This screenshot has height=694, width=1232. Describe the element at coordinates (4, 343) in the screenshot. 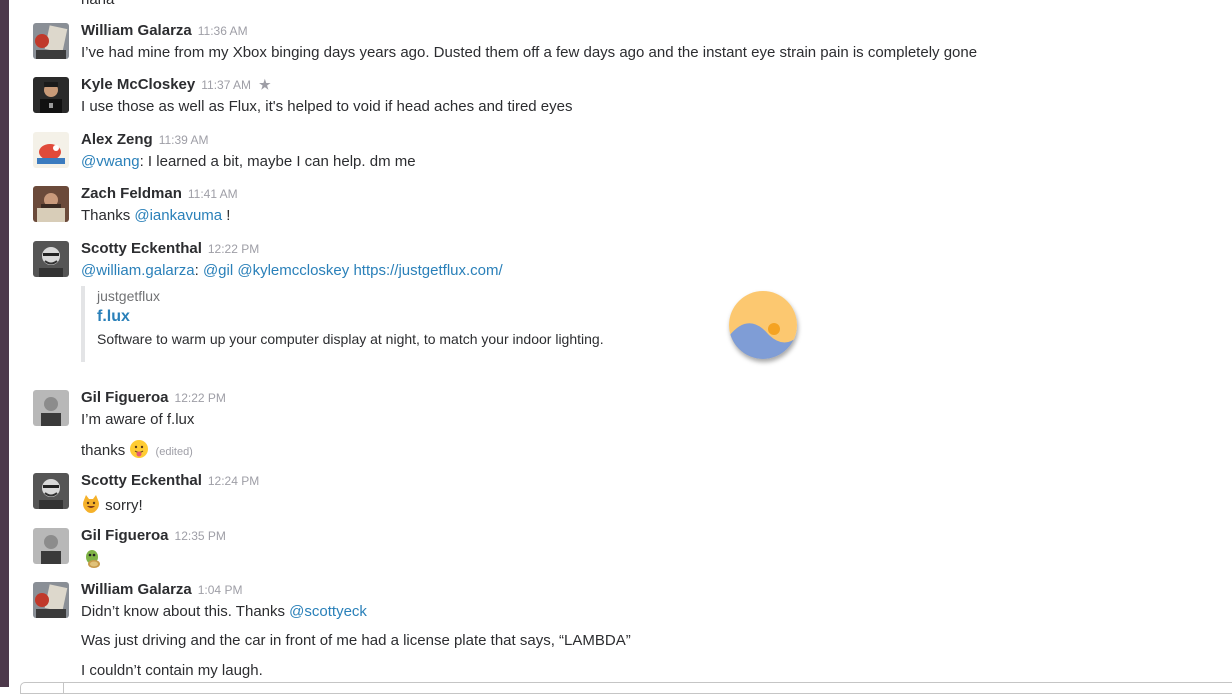

I see `workspace-sidebar-edge` at that location.